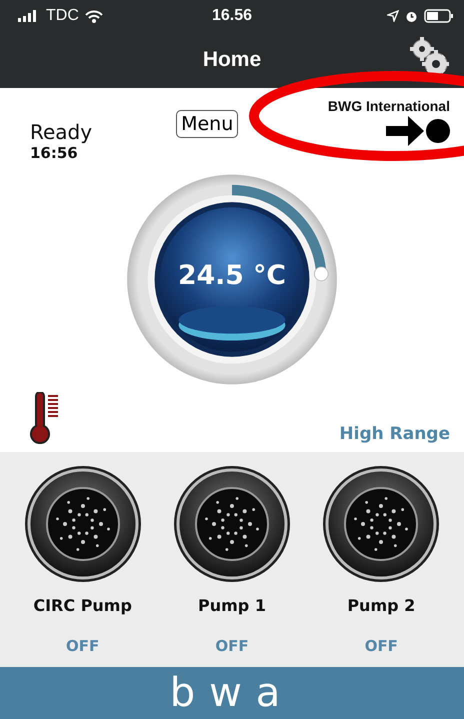 The height and width of the screenshot is (719, 464). I want to click on wifi-icon, so click(93, 16).